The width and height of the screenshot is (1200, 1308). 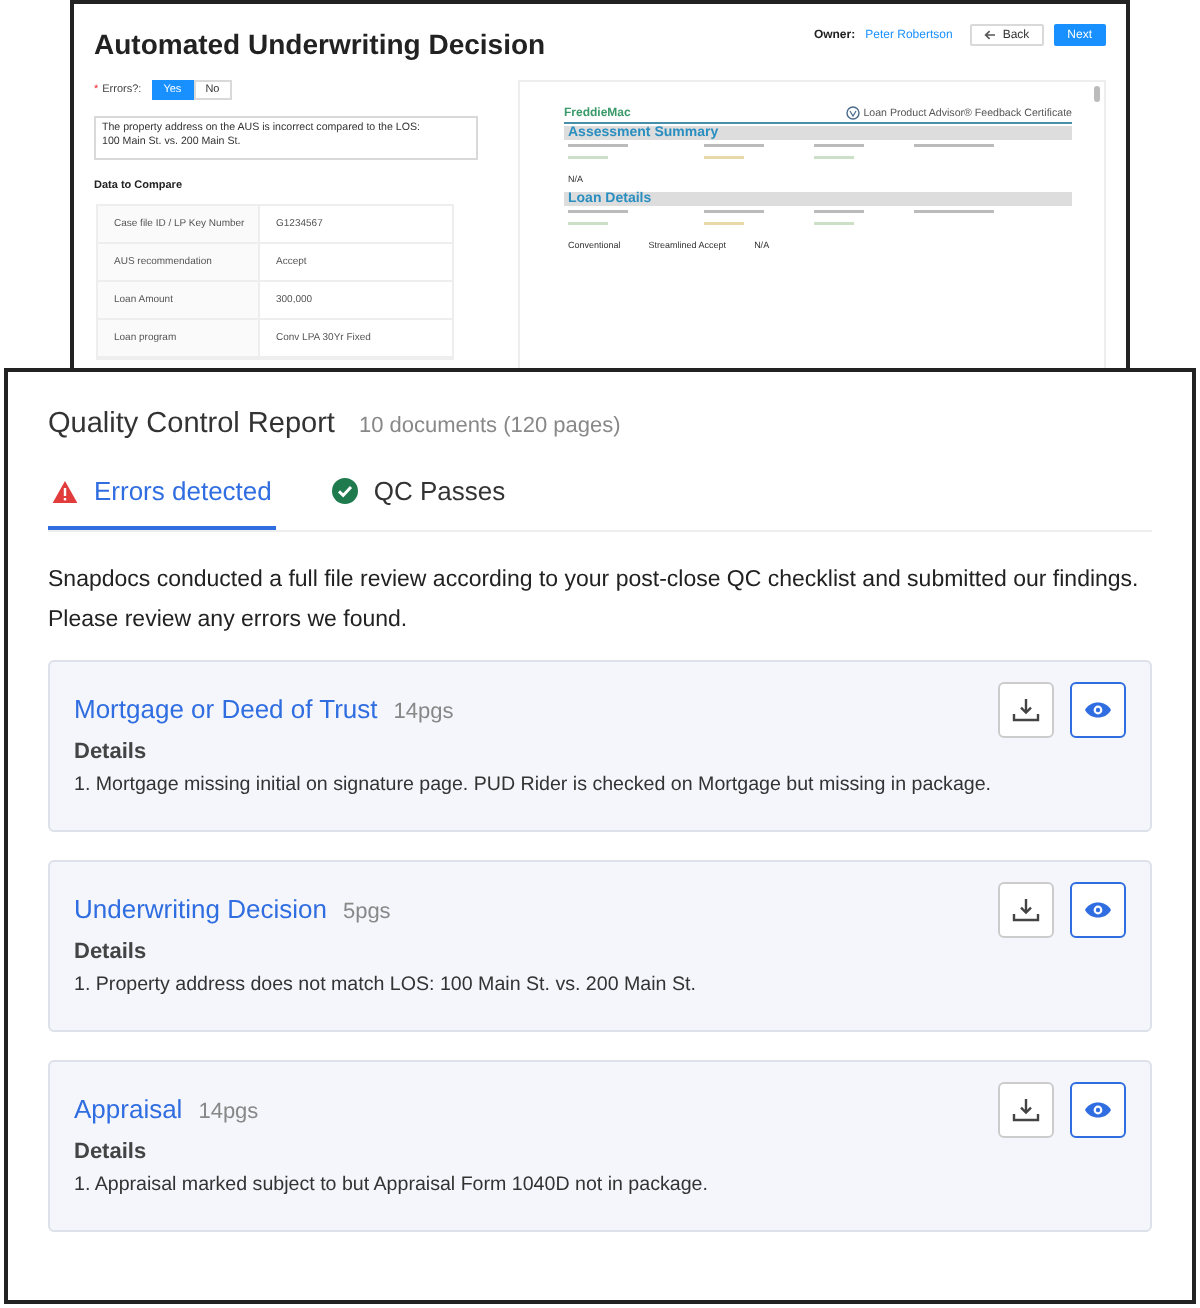 What do you see at coordinates (128, 1109) in the screenshot?
I see `document-link: Appraisal` at bounding box center [128, 1109].